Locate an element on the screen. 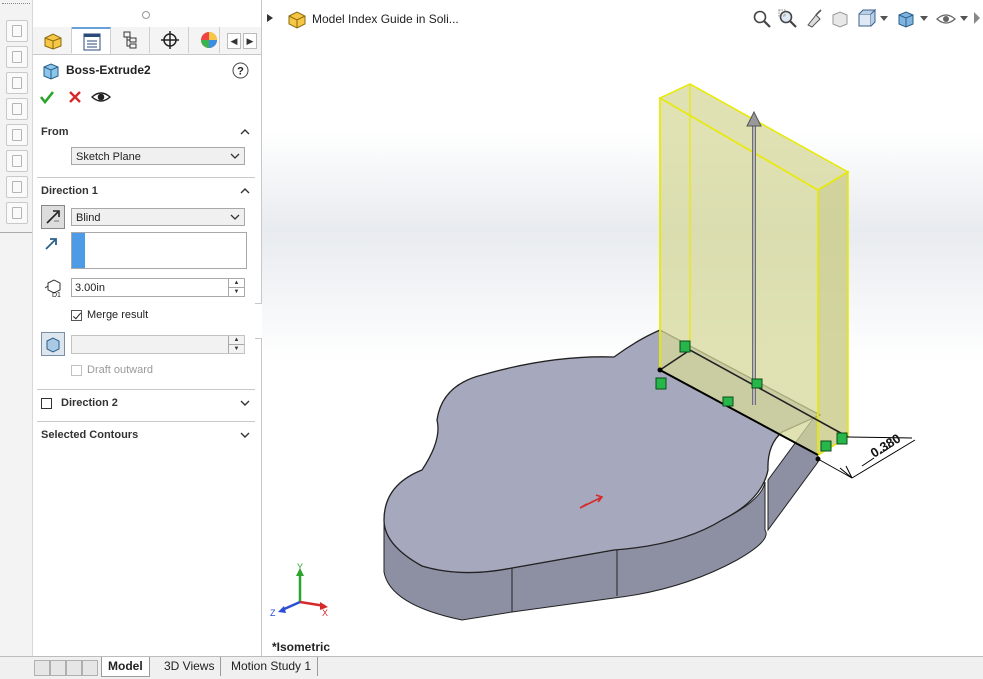 The image size is (983, 679). merge-result-checkbox is located at coordinates (76, 315).